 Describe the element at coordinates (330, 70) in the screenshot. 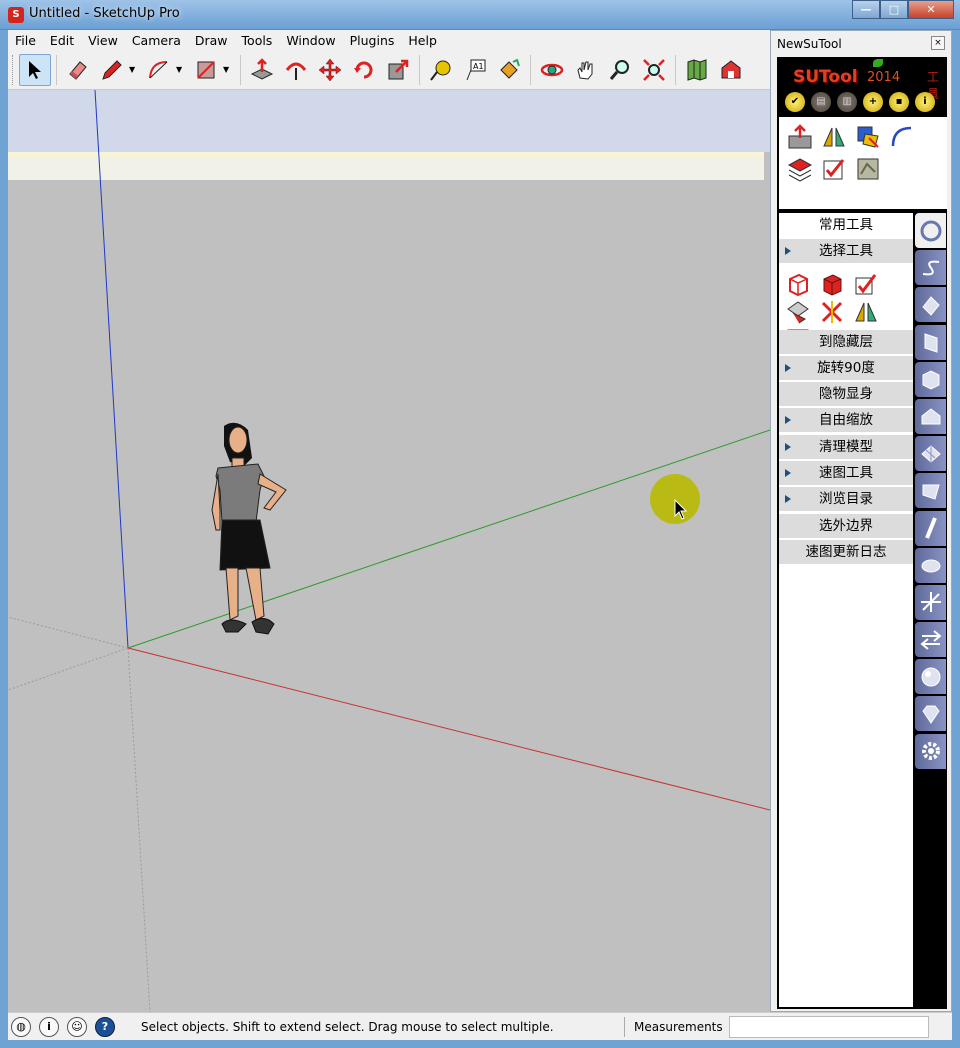

I see `move-icon` at that location.